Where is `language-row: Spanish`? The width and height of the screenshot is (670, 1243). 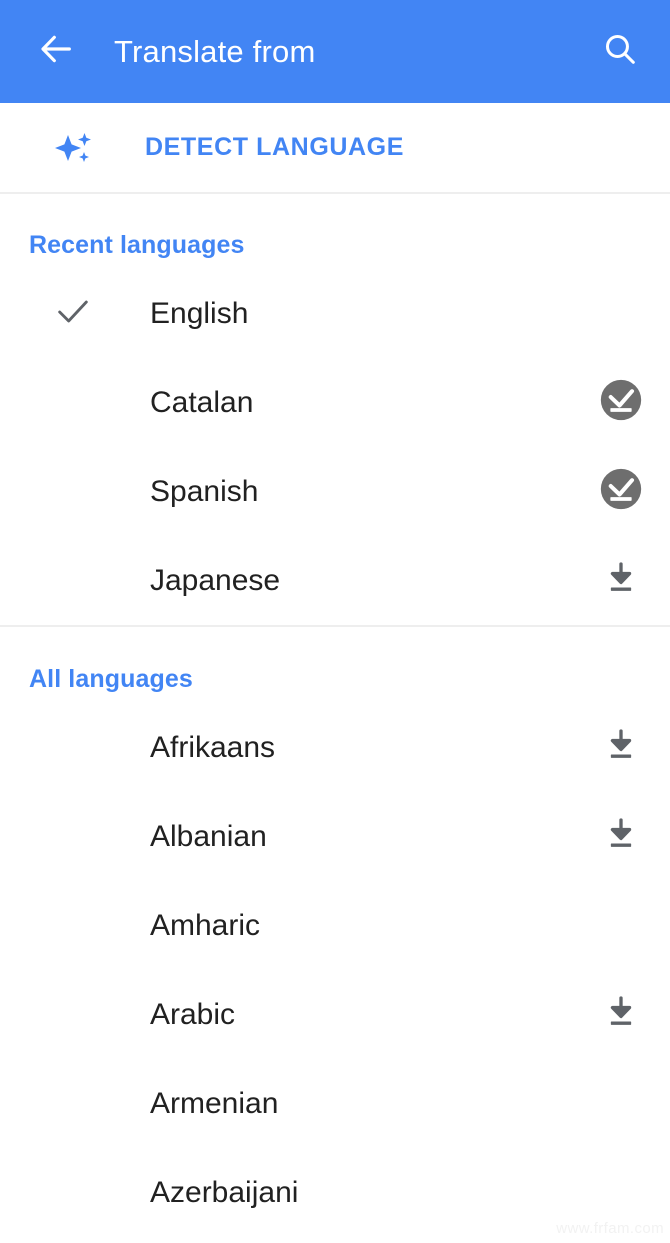 language-row: Spanish is located at coordinates (335, 491).